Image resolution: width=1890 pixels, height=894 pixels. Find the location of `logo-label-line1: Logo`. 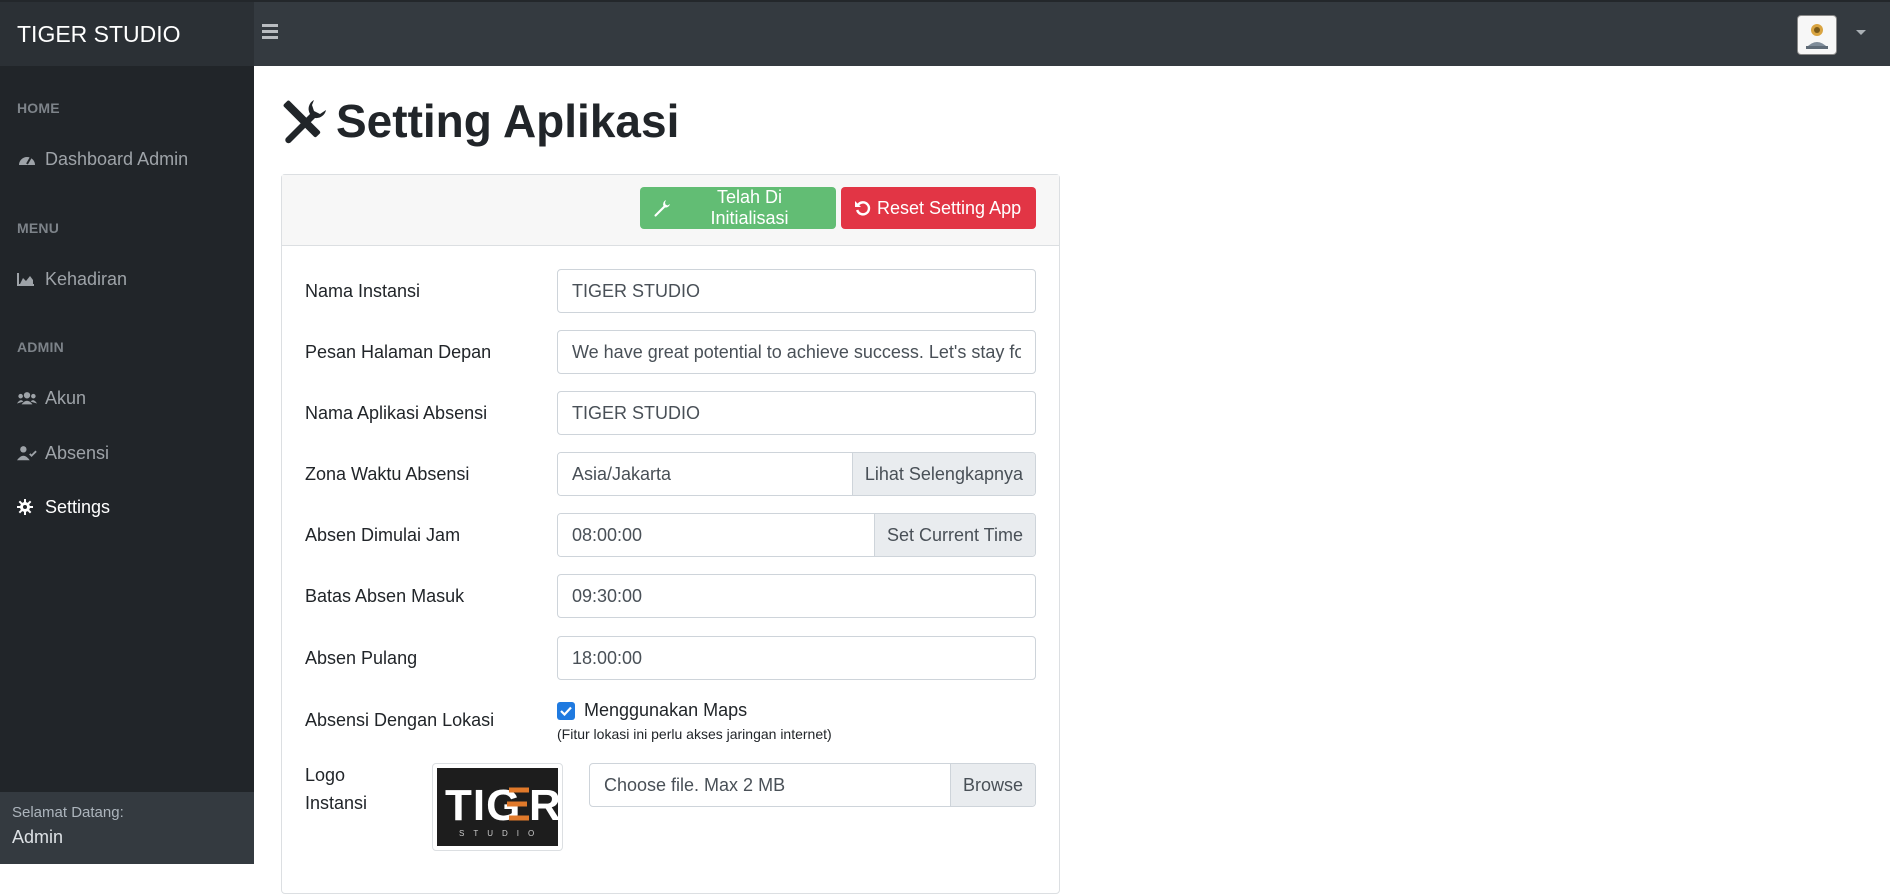

logo-label-line1: Logo is located at coordinates (325, 775).